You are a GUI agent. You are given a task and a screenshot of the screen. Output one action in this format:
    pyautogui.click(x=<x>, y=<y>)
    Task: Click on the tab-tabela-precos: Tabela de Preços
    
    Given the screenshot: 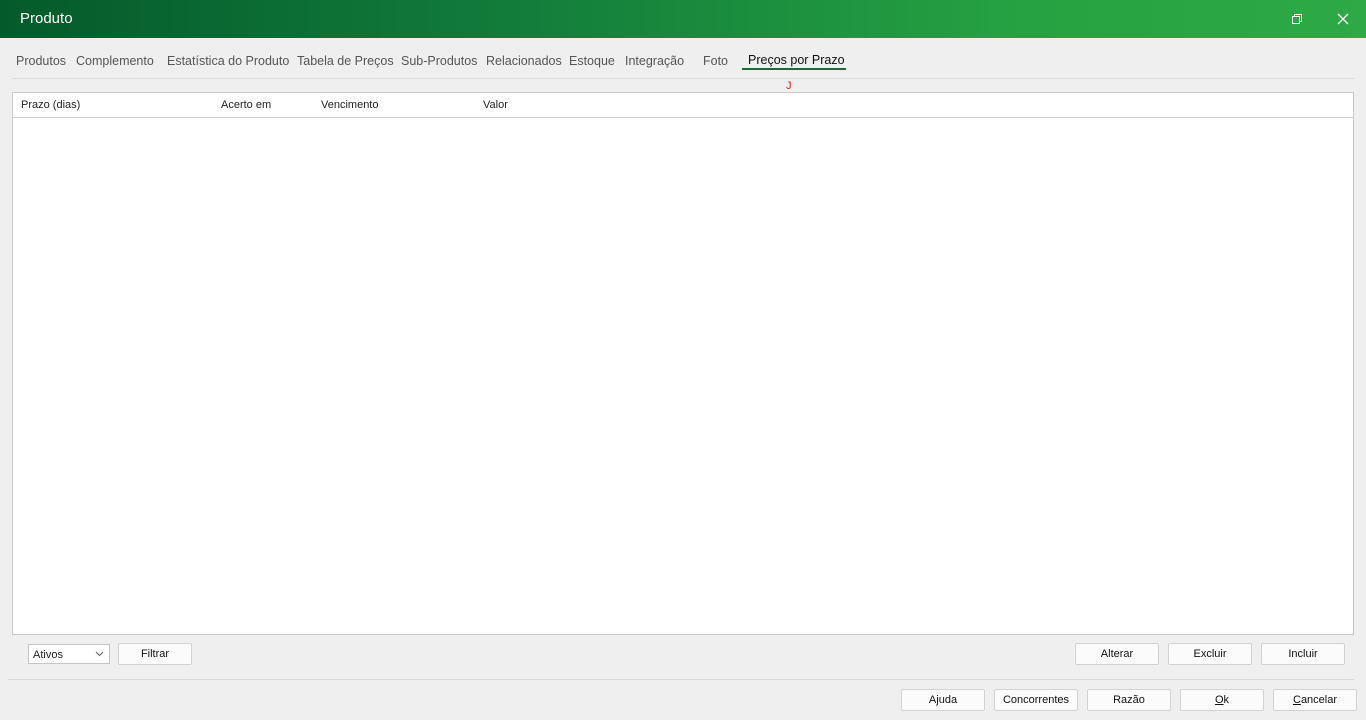 What is the action you would take?
    pyautogui.click(x=345, y=62)
    